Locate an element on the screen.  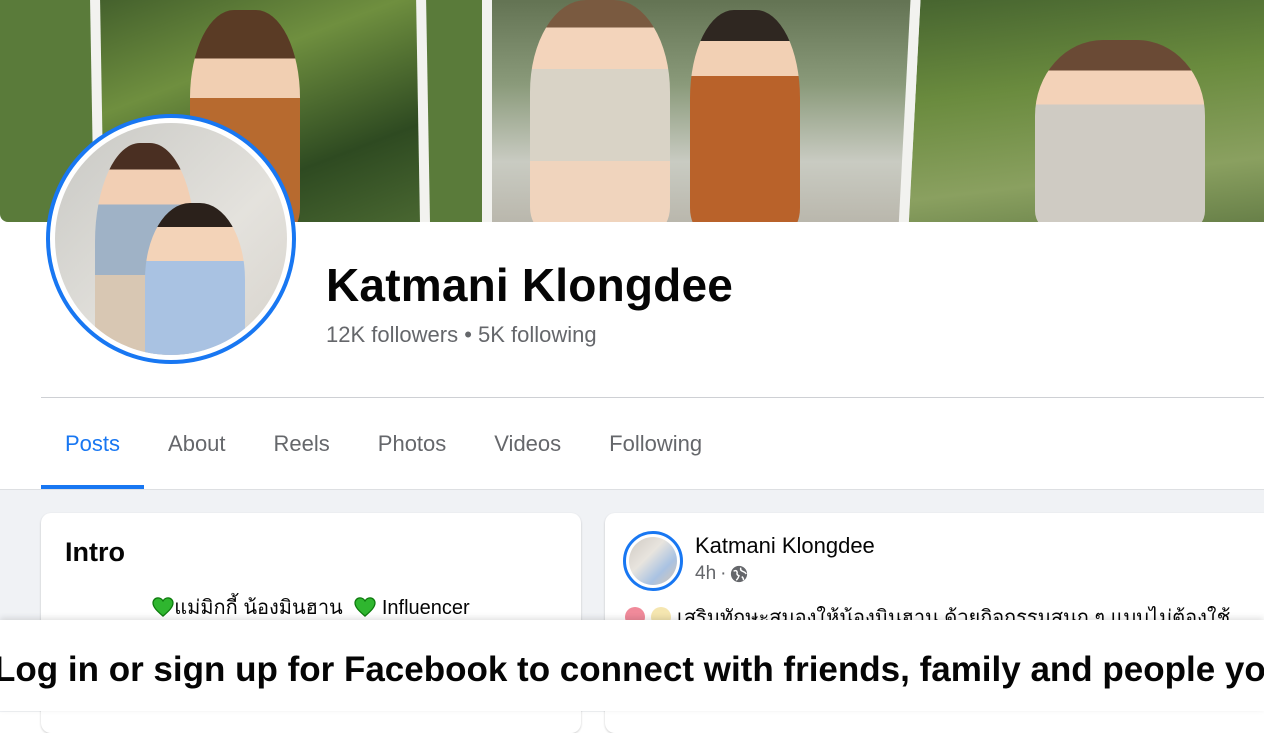
tab-following: Following is located at coordinates (655, 443).